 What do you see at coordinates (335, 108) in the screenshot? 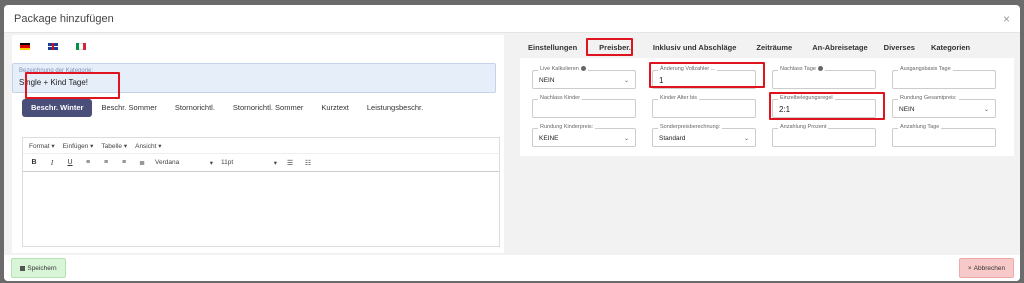
I see `tab-kurztext: Kurztext` at bounding box center [335, 108].